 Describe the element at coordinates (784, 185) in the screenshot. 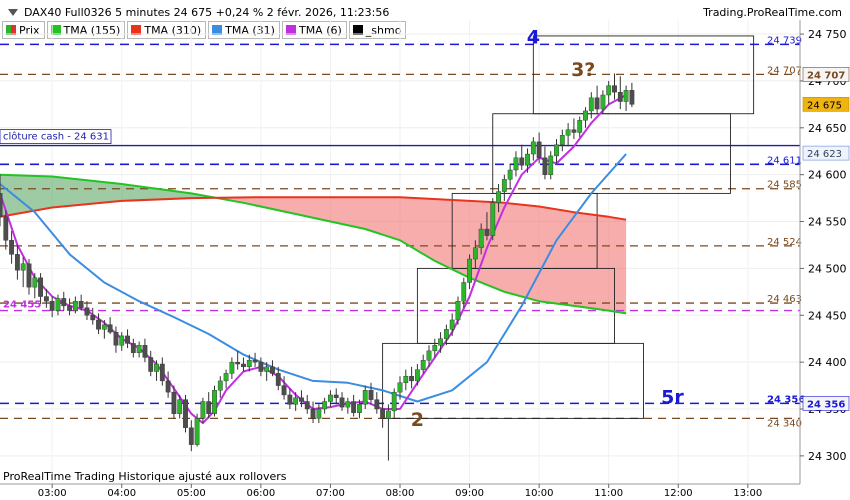

I see `level-label: 24 585` at that location.